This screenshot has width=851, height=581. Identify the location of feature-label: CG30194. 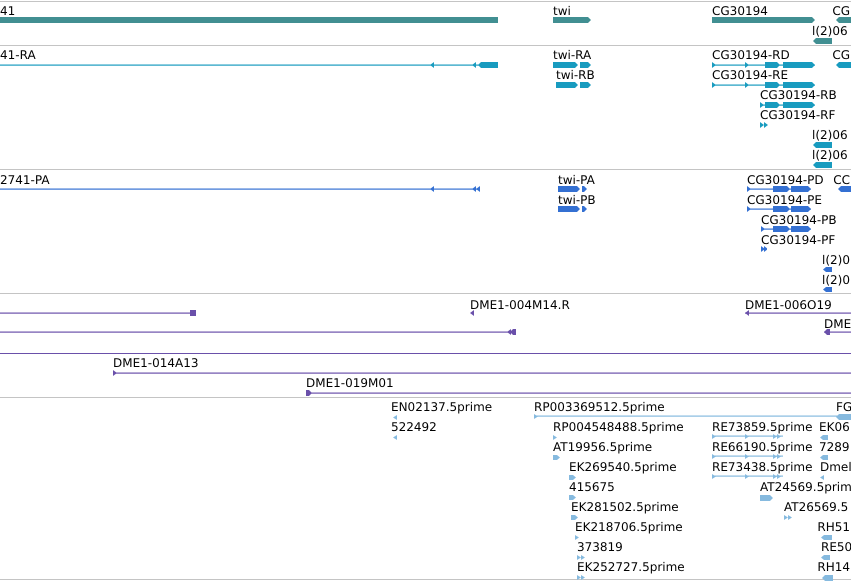
(740, 11).